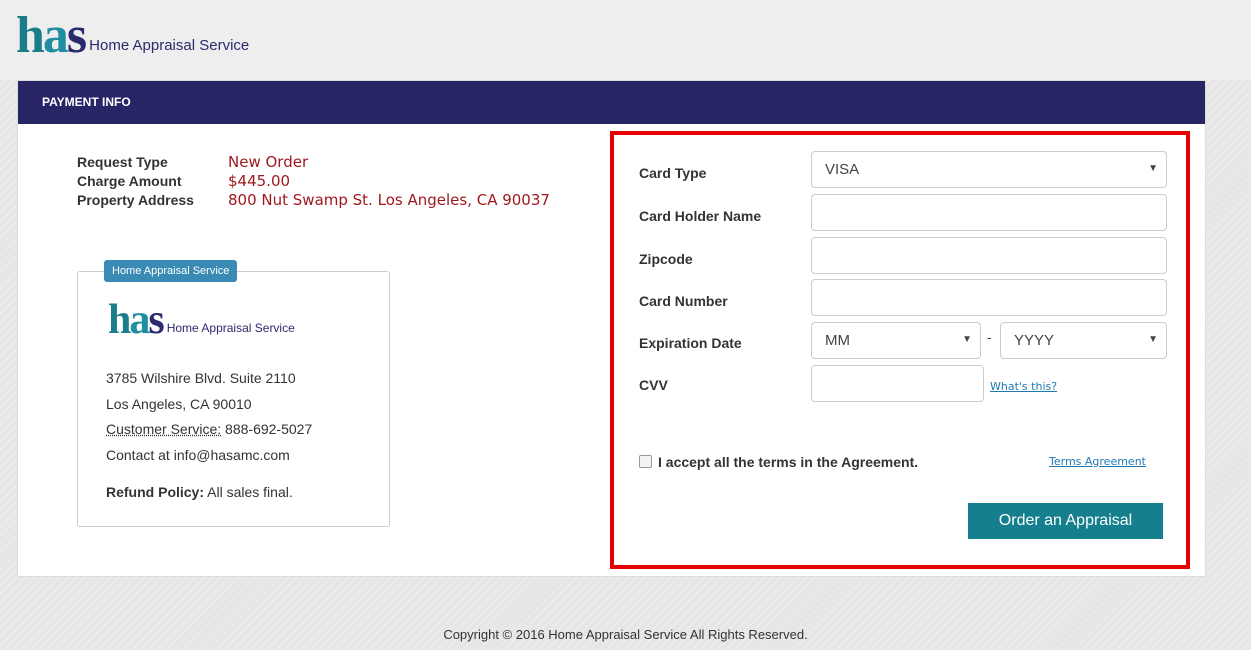 This screenshot has height=650, width=1251. What do you see at coordinates (989, 169) in the screenshot?
I see `card-type-select: VISA ▼` at bounding box center [989, 169].